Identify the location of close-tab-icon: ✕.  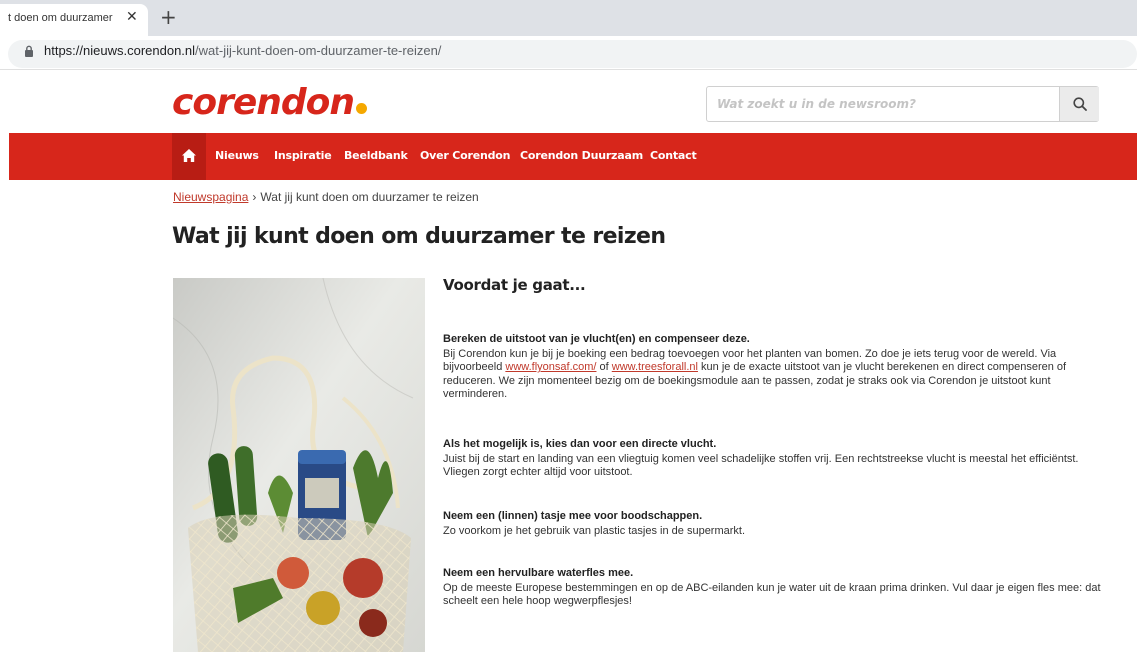
(132, 17).